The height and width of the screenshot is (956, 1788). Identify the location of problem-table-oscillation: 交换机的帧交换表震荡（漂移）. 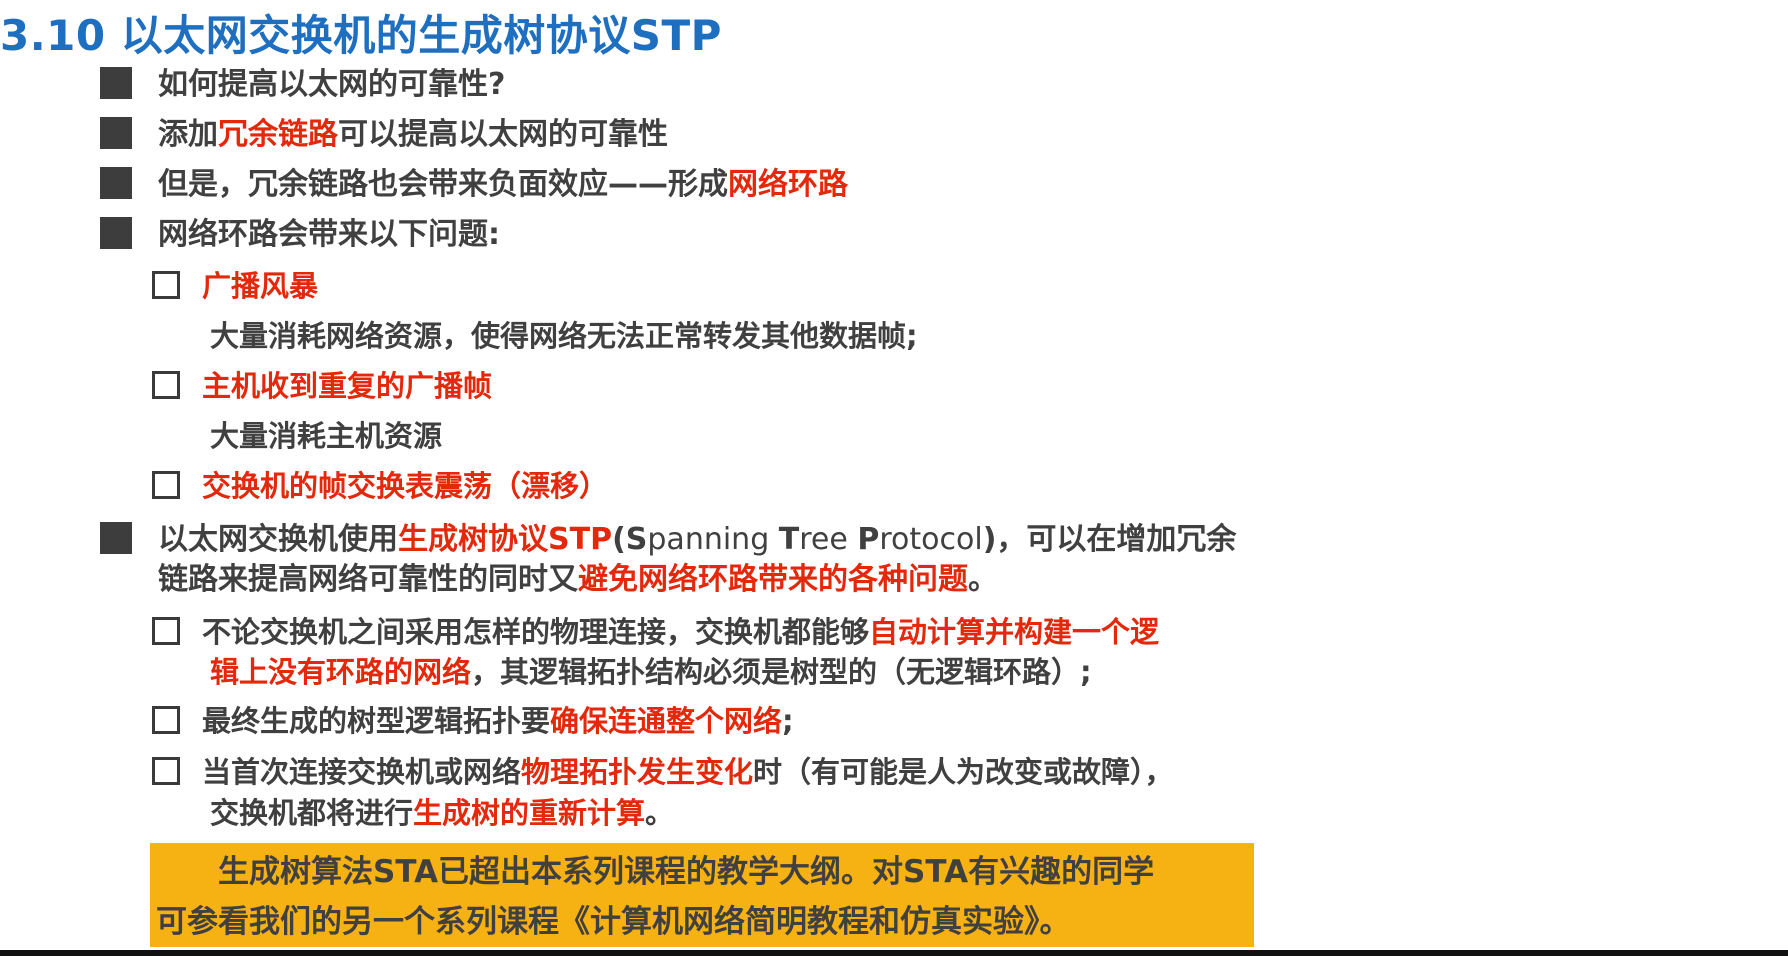
(380, 486).